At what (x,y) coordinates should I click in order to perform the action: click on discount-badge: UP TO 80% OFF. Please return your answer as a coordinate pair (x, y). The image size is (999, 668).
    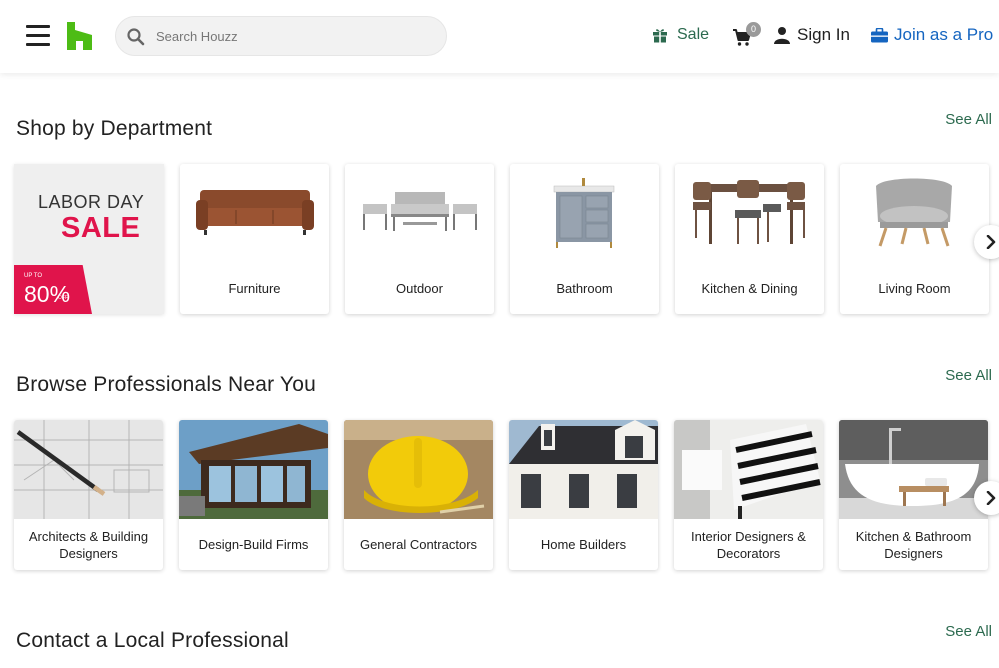
    Looking at the image, I should click on (53, 289).